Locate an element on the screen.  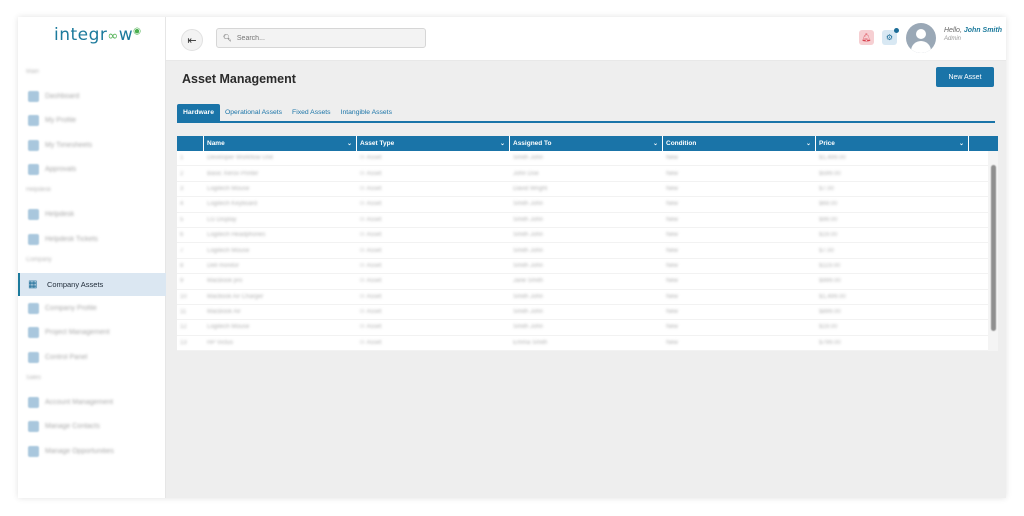
table-cell-price: $1,499.00 is located at coordinates (832, 296).